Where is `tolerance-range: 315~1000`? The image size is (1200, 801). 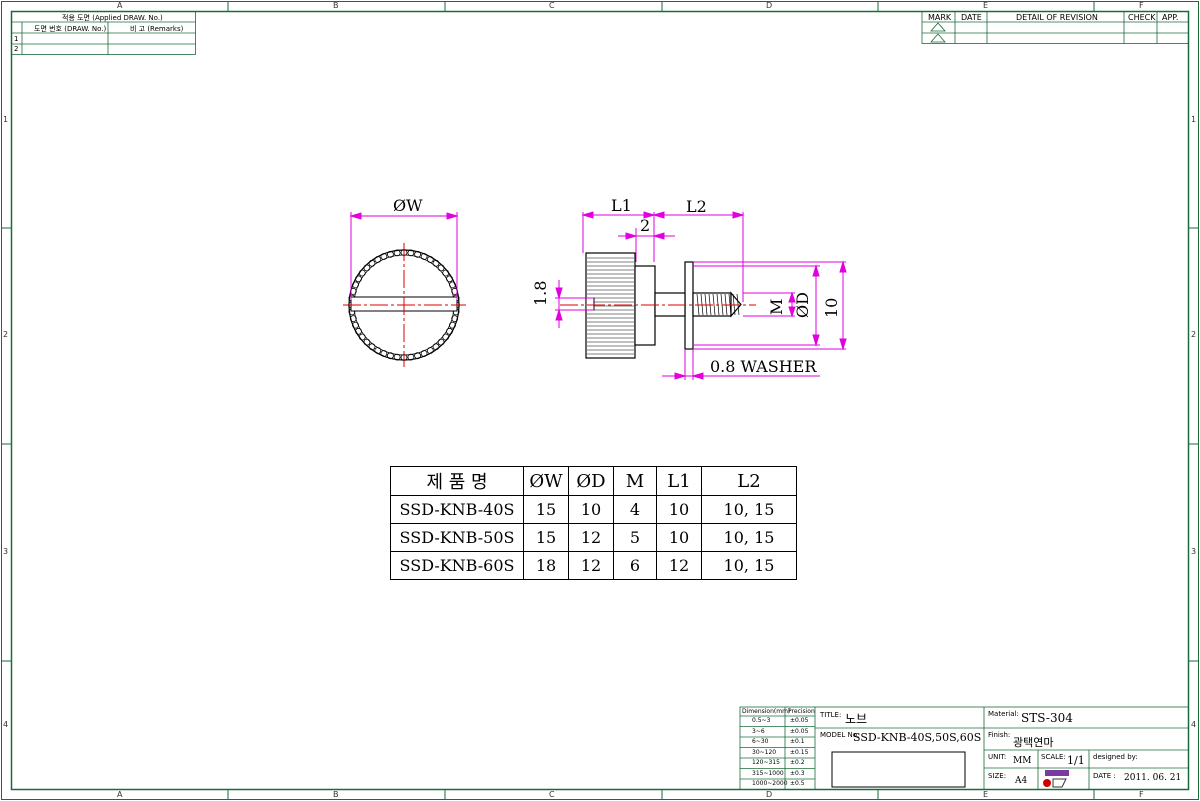 tolerance-range: 315~1000 is located at coordinates (768, 773).